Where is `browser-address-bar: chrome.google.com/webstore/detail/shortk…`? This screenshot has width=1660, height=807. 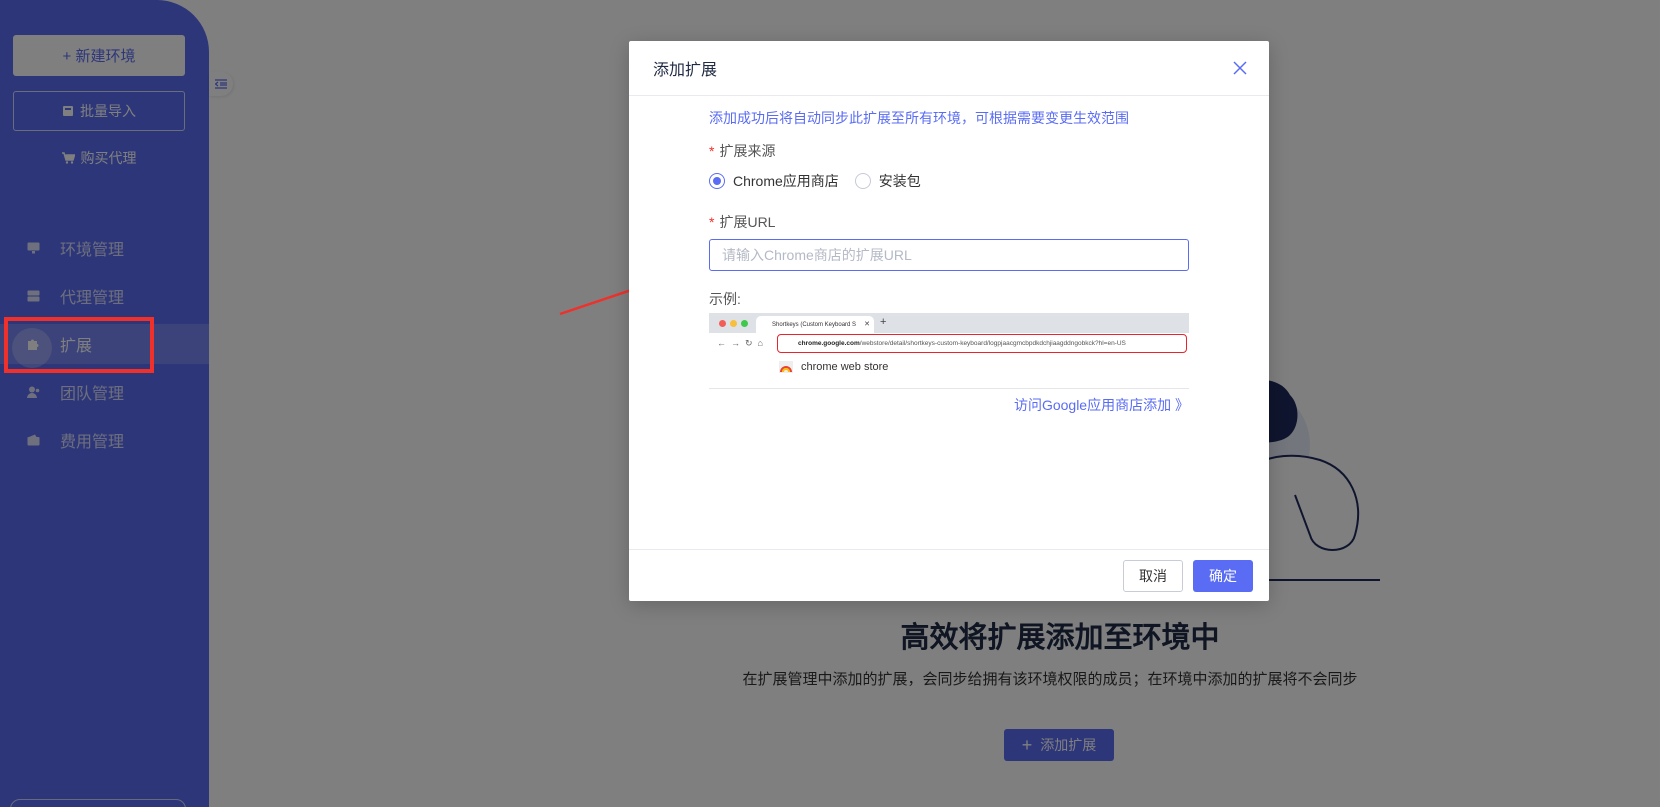
browser-address-bar: chrome.google.com/webstore/detail/shortk… is located at coordinates (982, 343).